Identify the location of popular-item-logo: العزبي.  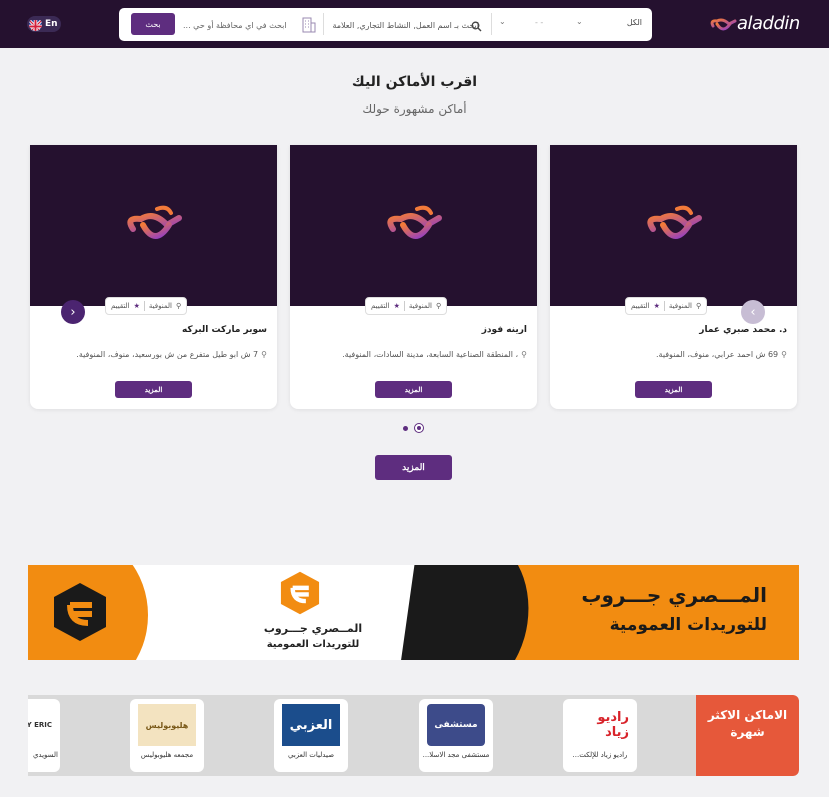
(311, 725).